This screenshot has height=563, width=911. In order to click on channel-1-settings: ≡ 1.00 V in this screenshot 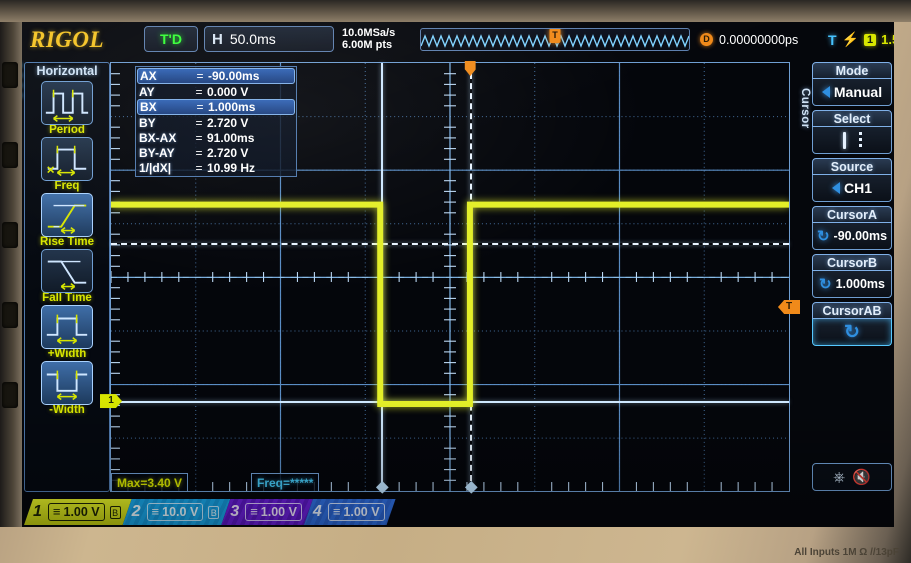, I will do `click(76, 512)`.